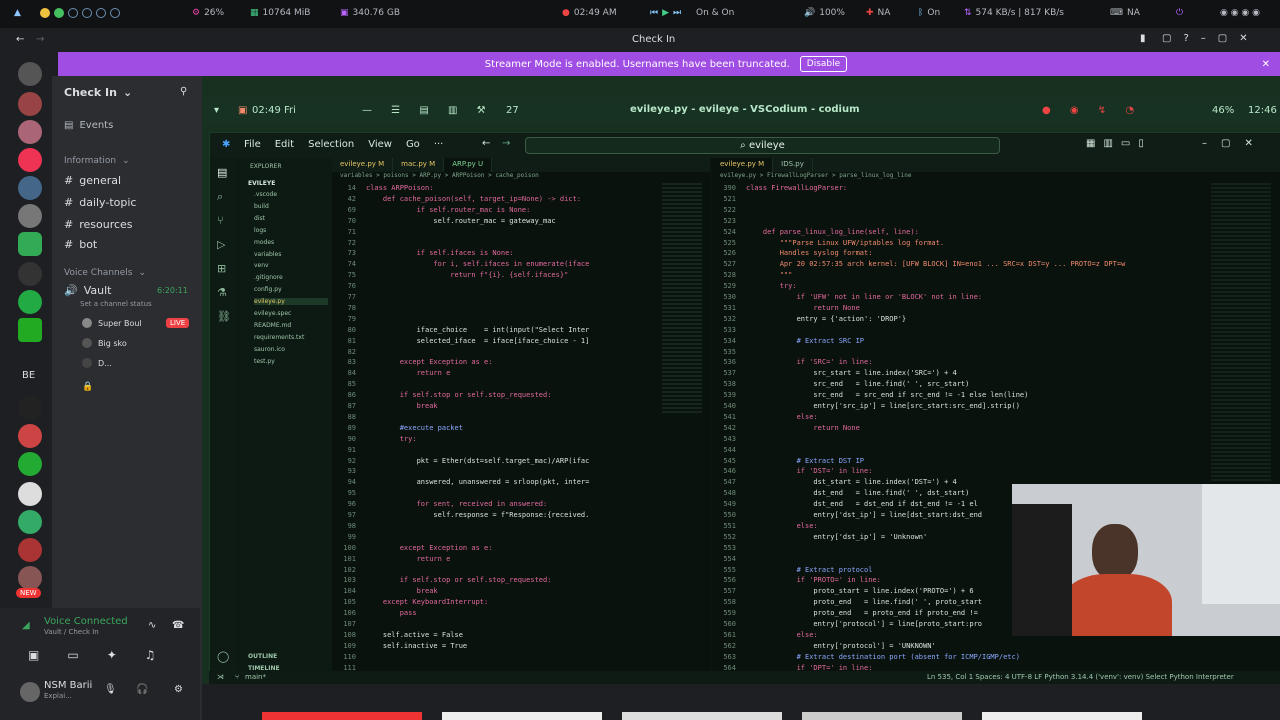 The width and height of the screenshot is (1280, 720). What do you see at coordinates (284, 144) in the screenshot?
I see `menu-edit: Edit` at bounding box center [284, 144].